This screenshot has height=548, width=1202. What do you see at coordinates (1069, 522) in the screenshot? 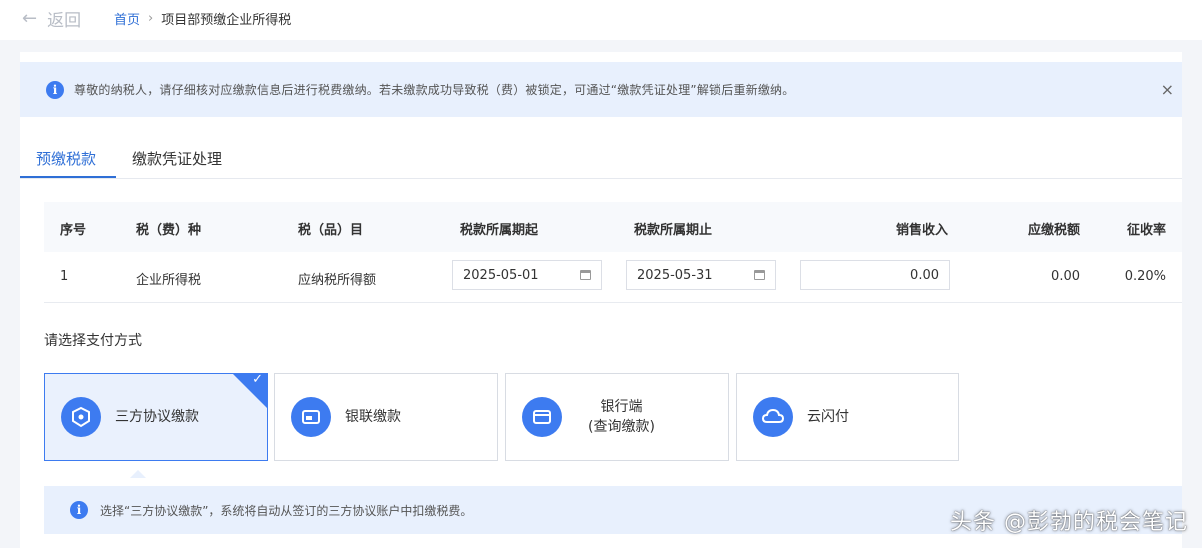
I see `watermark: 头条 @彭勃的税会笔记` at bounding box center [1069, 522].